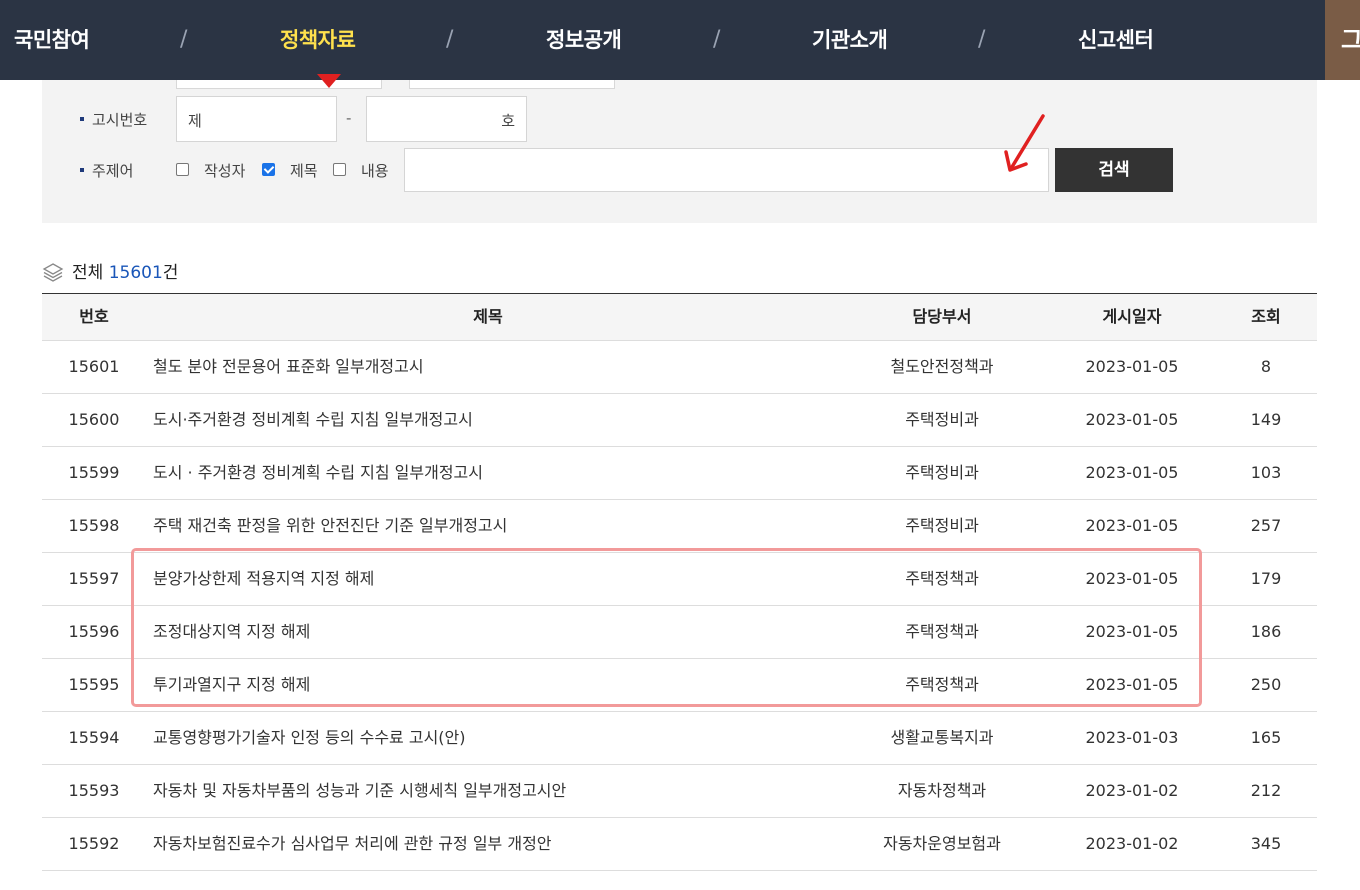 Image resolution: width=1360 pixels, height=890 pixels. I want to click on side-menu-label: 그, so click(1350, 40).